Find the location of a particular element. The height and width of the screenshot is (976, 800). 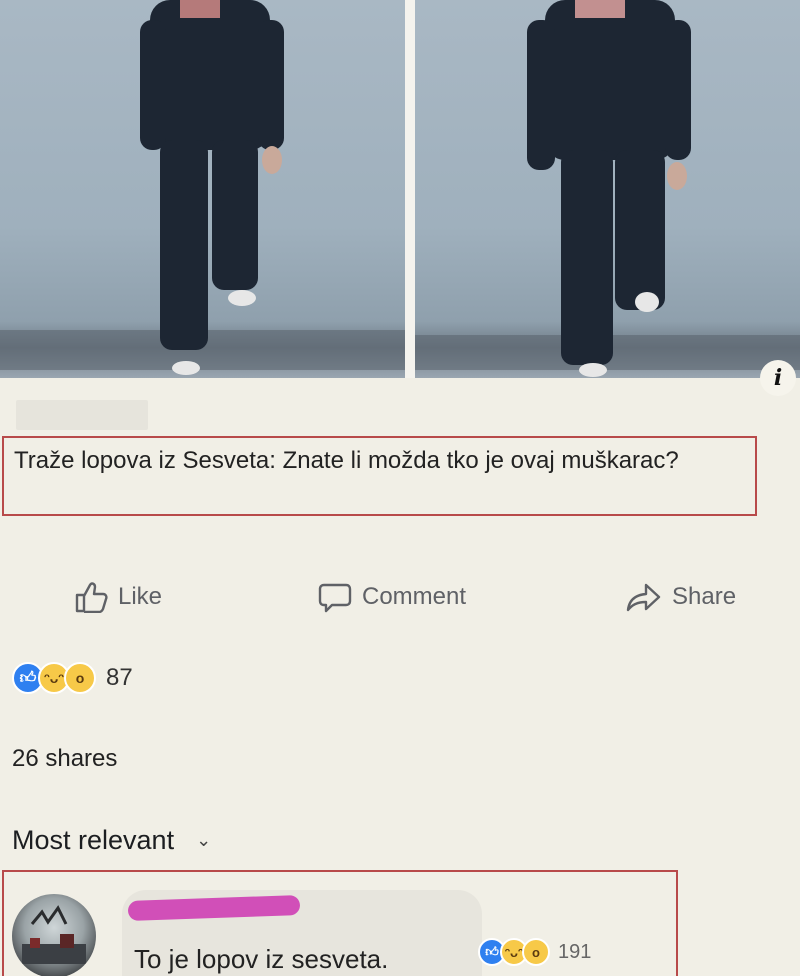

reactions-summary: 👍︎ ᵔᴗᵔ o 87 is located at coordinates (72, 678).